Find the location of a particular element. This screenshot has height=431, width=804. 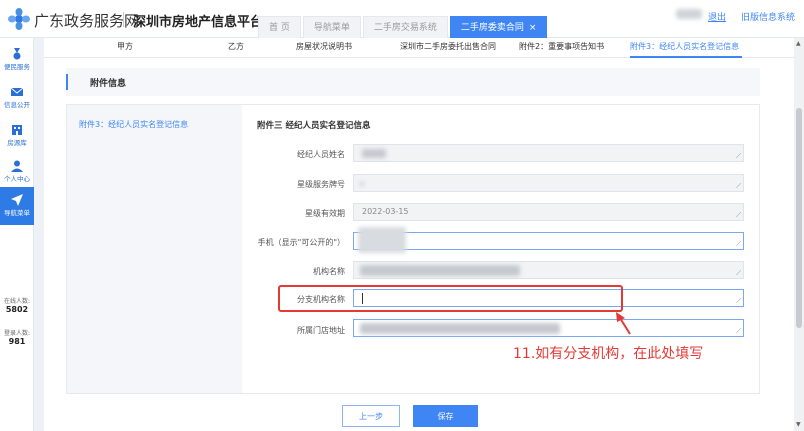

sidebar-item-personal: 个人中心 is located at coordinates (17, 173).